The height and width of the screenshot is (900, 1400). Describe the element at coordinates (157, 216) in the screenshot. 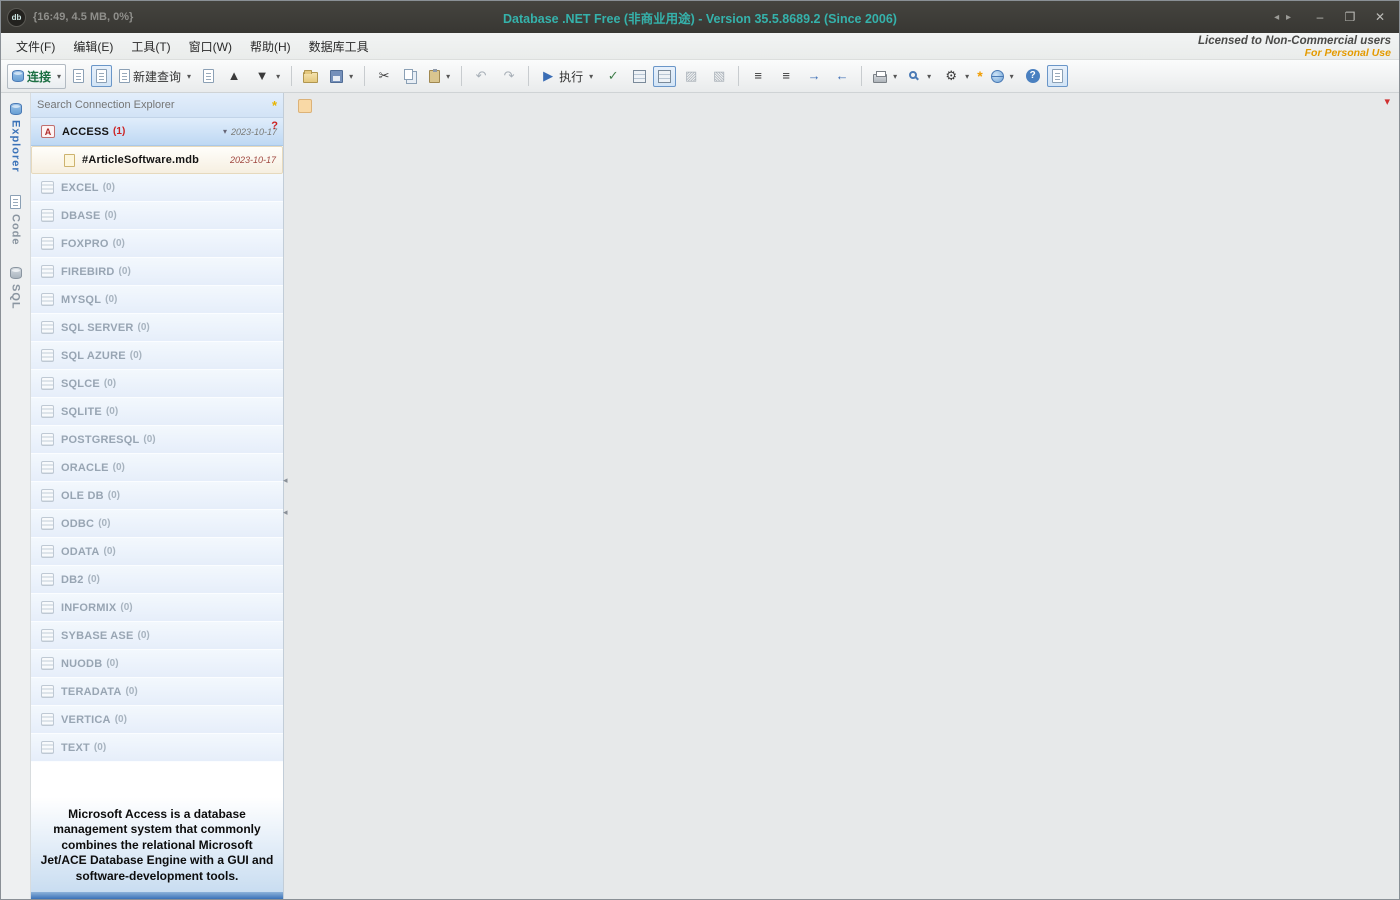

I see `tree-item: DBASE (0)` at that location.